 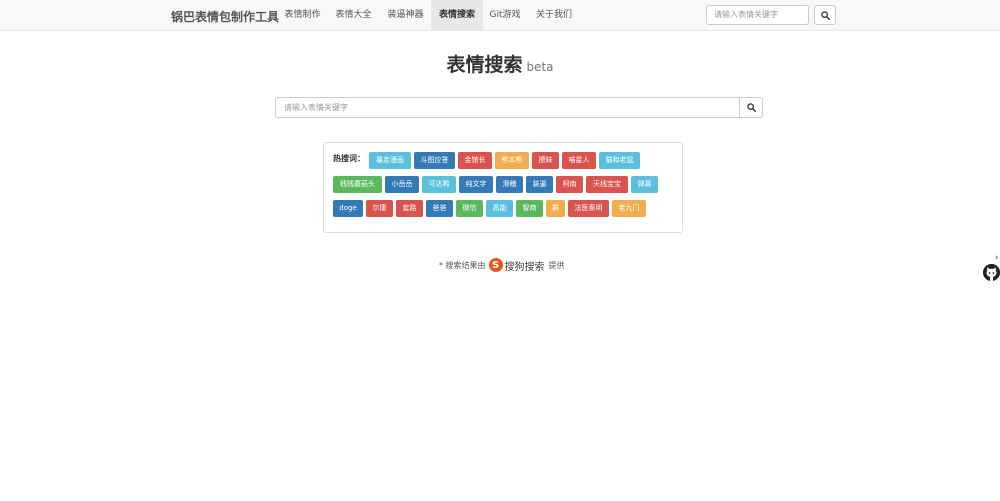 I want to click on hot-word-tag: 弹幕, so click(x=644, y=184).